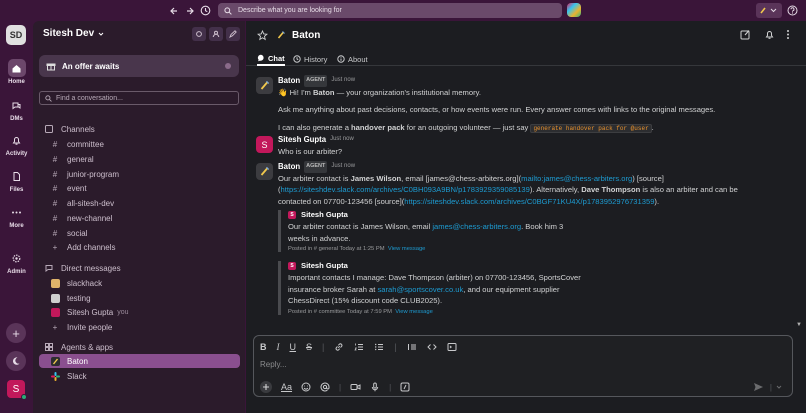 Image resolution: width=806 pixels, height=413 pixels. Describe the element at coordinates (139, 203) in the screenshot. I see `sidebar-item-all-sitesh-dev: # all-sitesh-dev` at that location.